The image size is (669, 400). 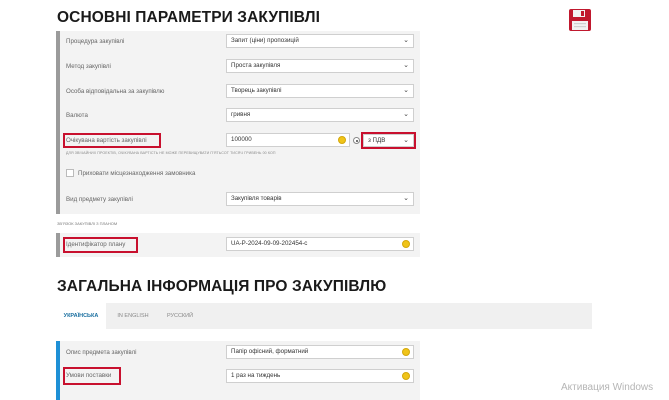 I want to click on expected-value-input: 100000, so click(x=288, y=140).